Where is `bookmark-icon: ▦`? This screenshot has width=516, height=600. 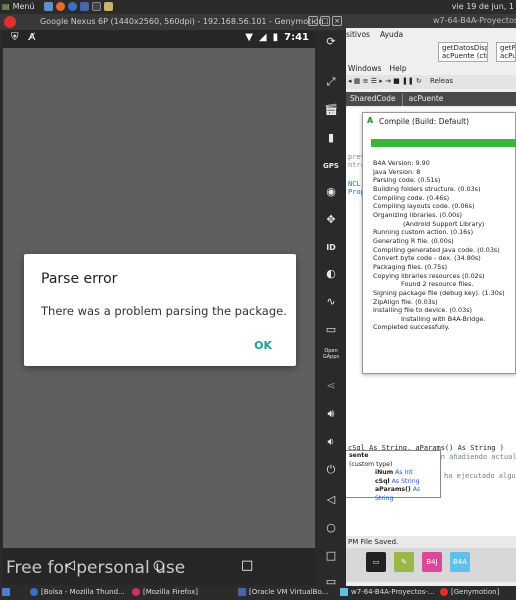
bookmark-icon: ▦ is located at coordinates (357, 81).